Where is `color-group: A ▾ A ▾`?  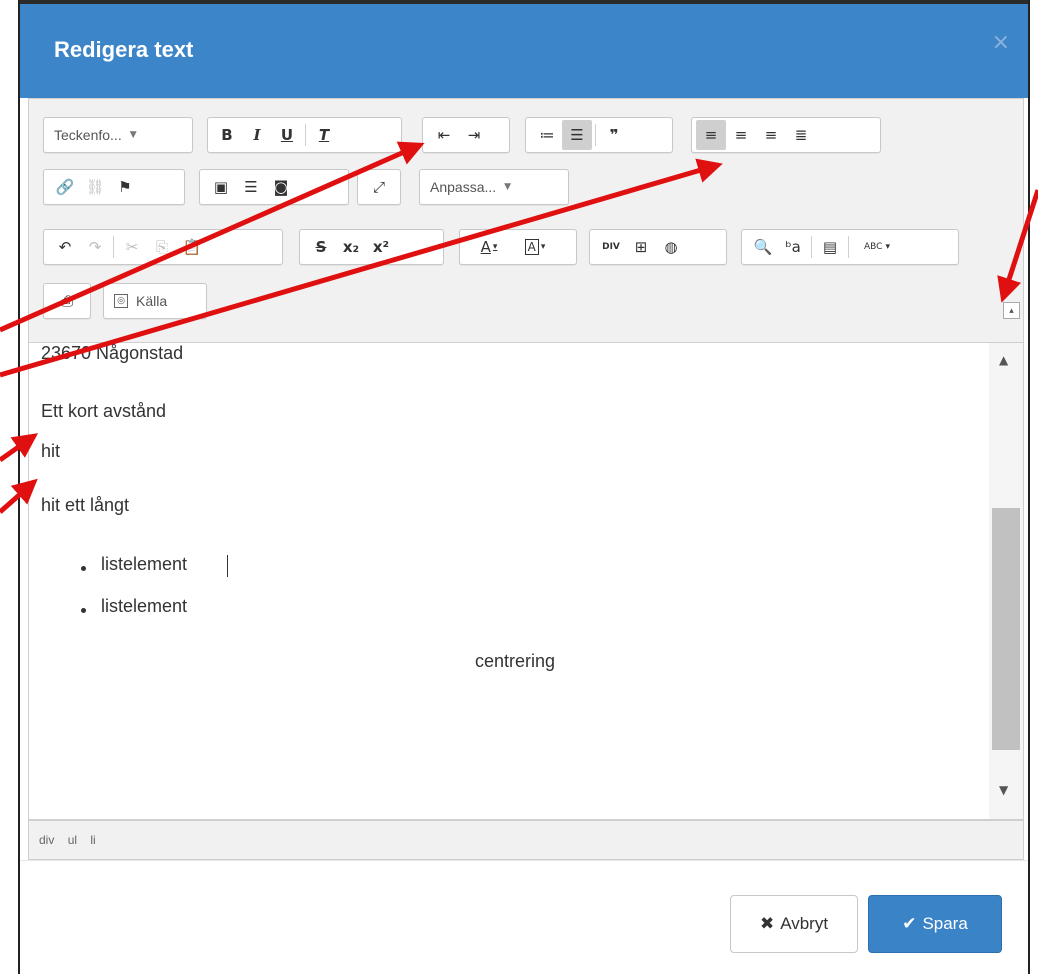
color-group: A ▾ A ▾ is located at coordinates (518, 247).